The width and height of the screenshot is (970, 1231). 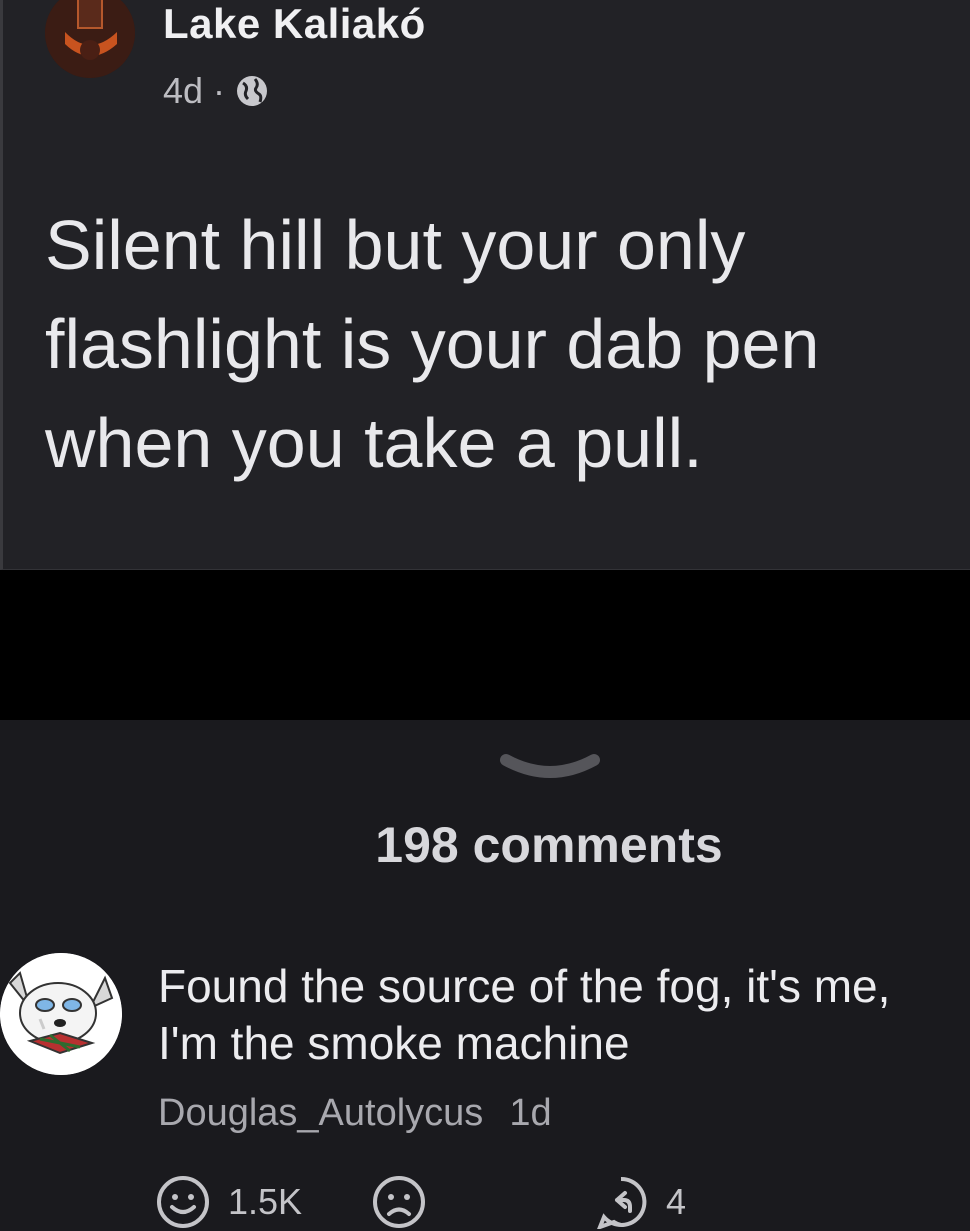 I want to click on comments-count: 198 comments, so click(x=549, y=845).